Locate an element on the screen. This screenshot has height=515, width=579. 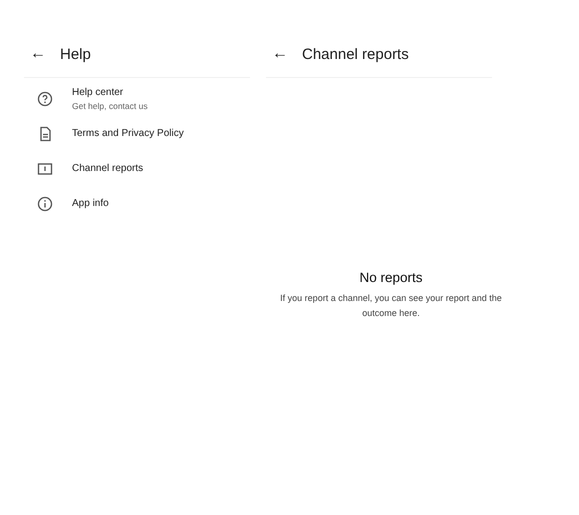
screen-title: Help is located at coordinates (75, 54).